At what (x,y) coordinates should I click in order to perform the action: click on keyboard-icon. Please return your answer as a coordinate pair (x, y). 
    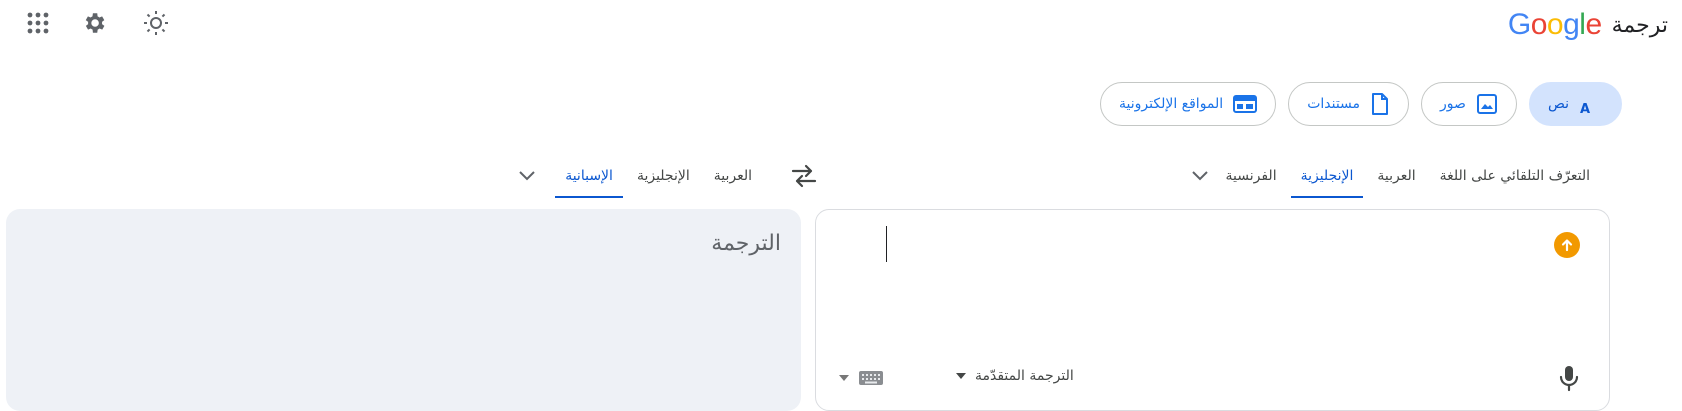
    Looking at the image, I should click on (871, 378).